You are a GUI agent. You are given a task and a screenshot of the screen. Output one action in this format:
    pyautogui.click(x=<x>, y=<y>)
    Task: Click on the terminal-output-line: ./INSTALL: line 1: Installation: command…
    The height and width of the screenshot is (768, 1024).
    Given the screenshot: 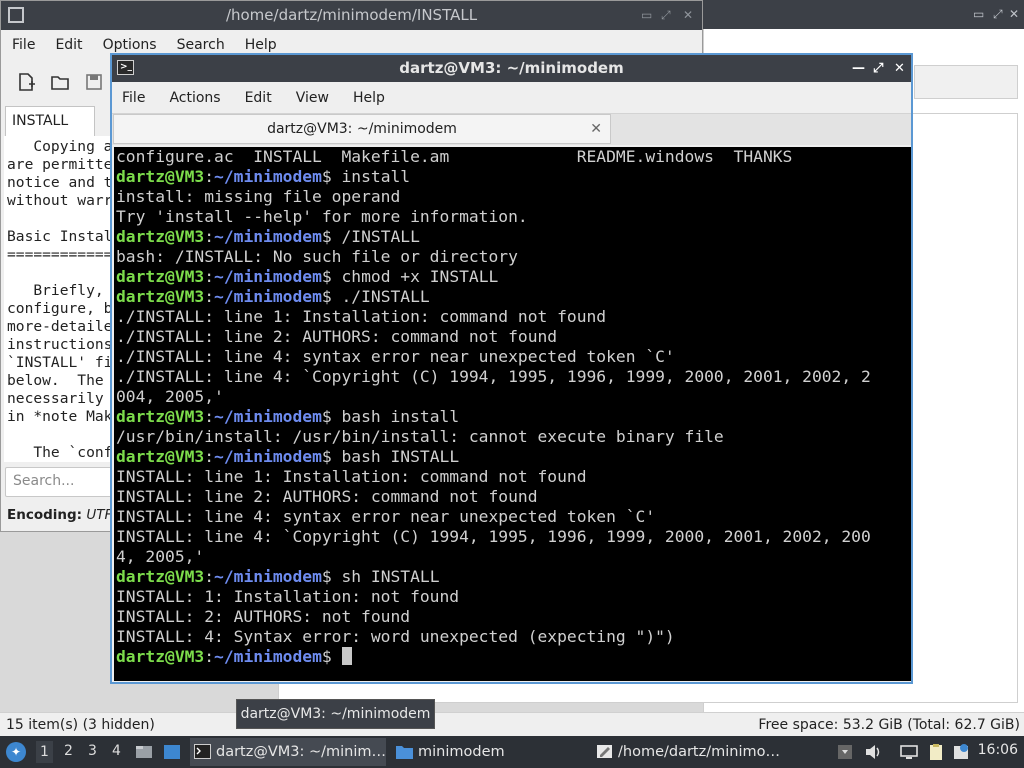 What is the action you would take?
    pyautogui.click(x=513, y=317)
    